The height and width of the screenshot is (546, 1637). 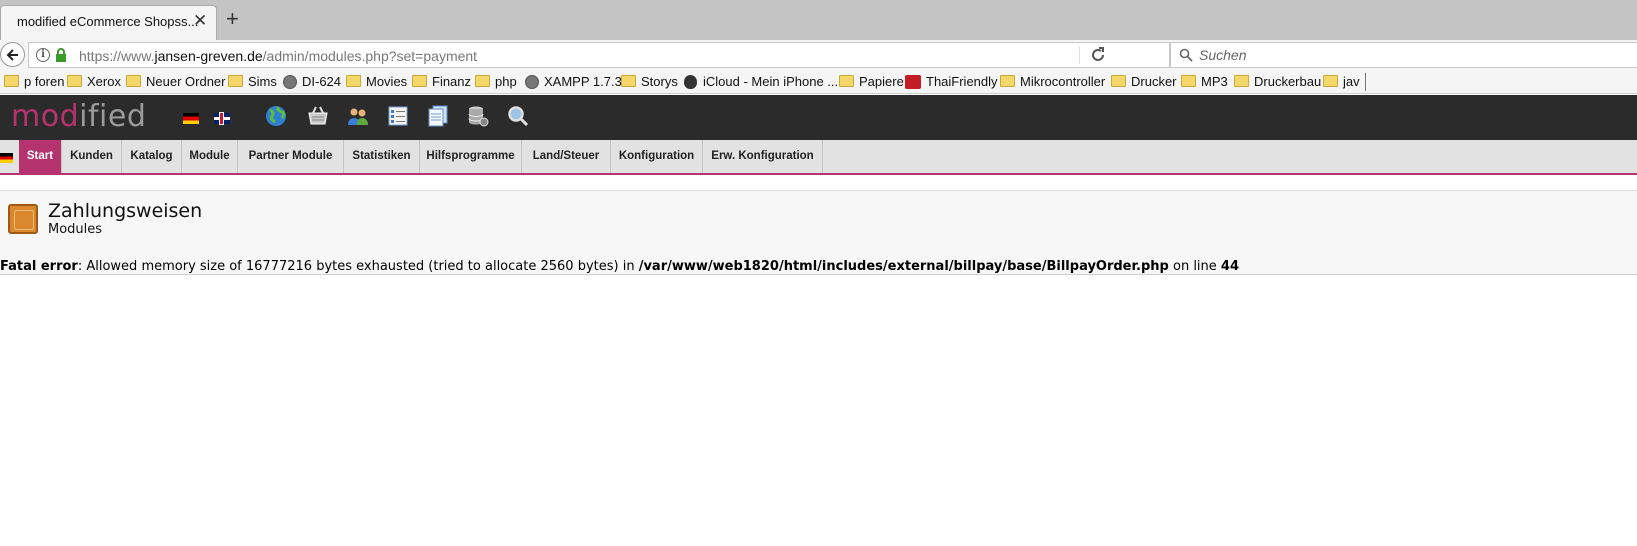 I want to click on modified-logo: modified, so click(x=78, y=116).